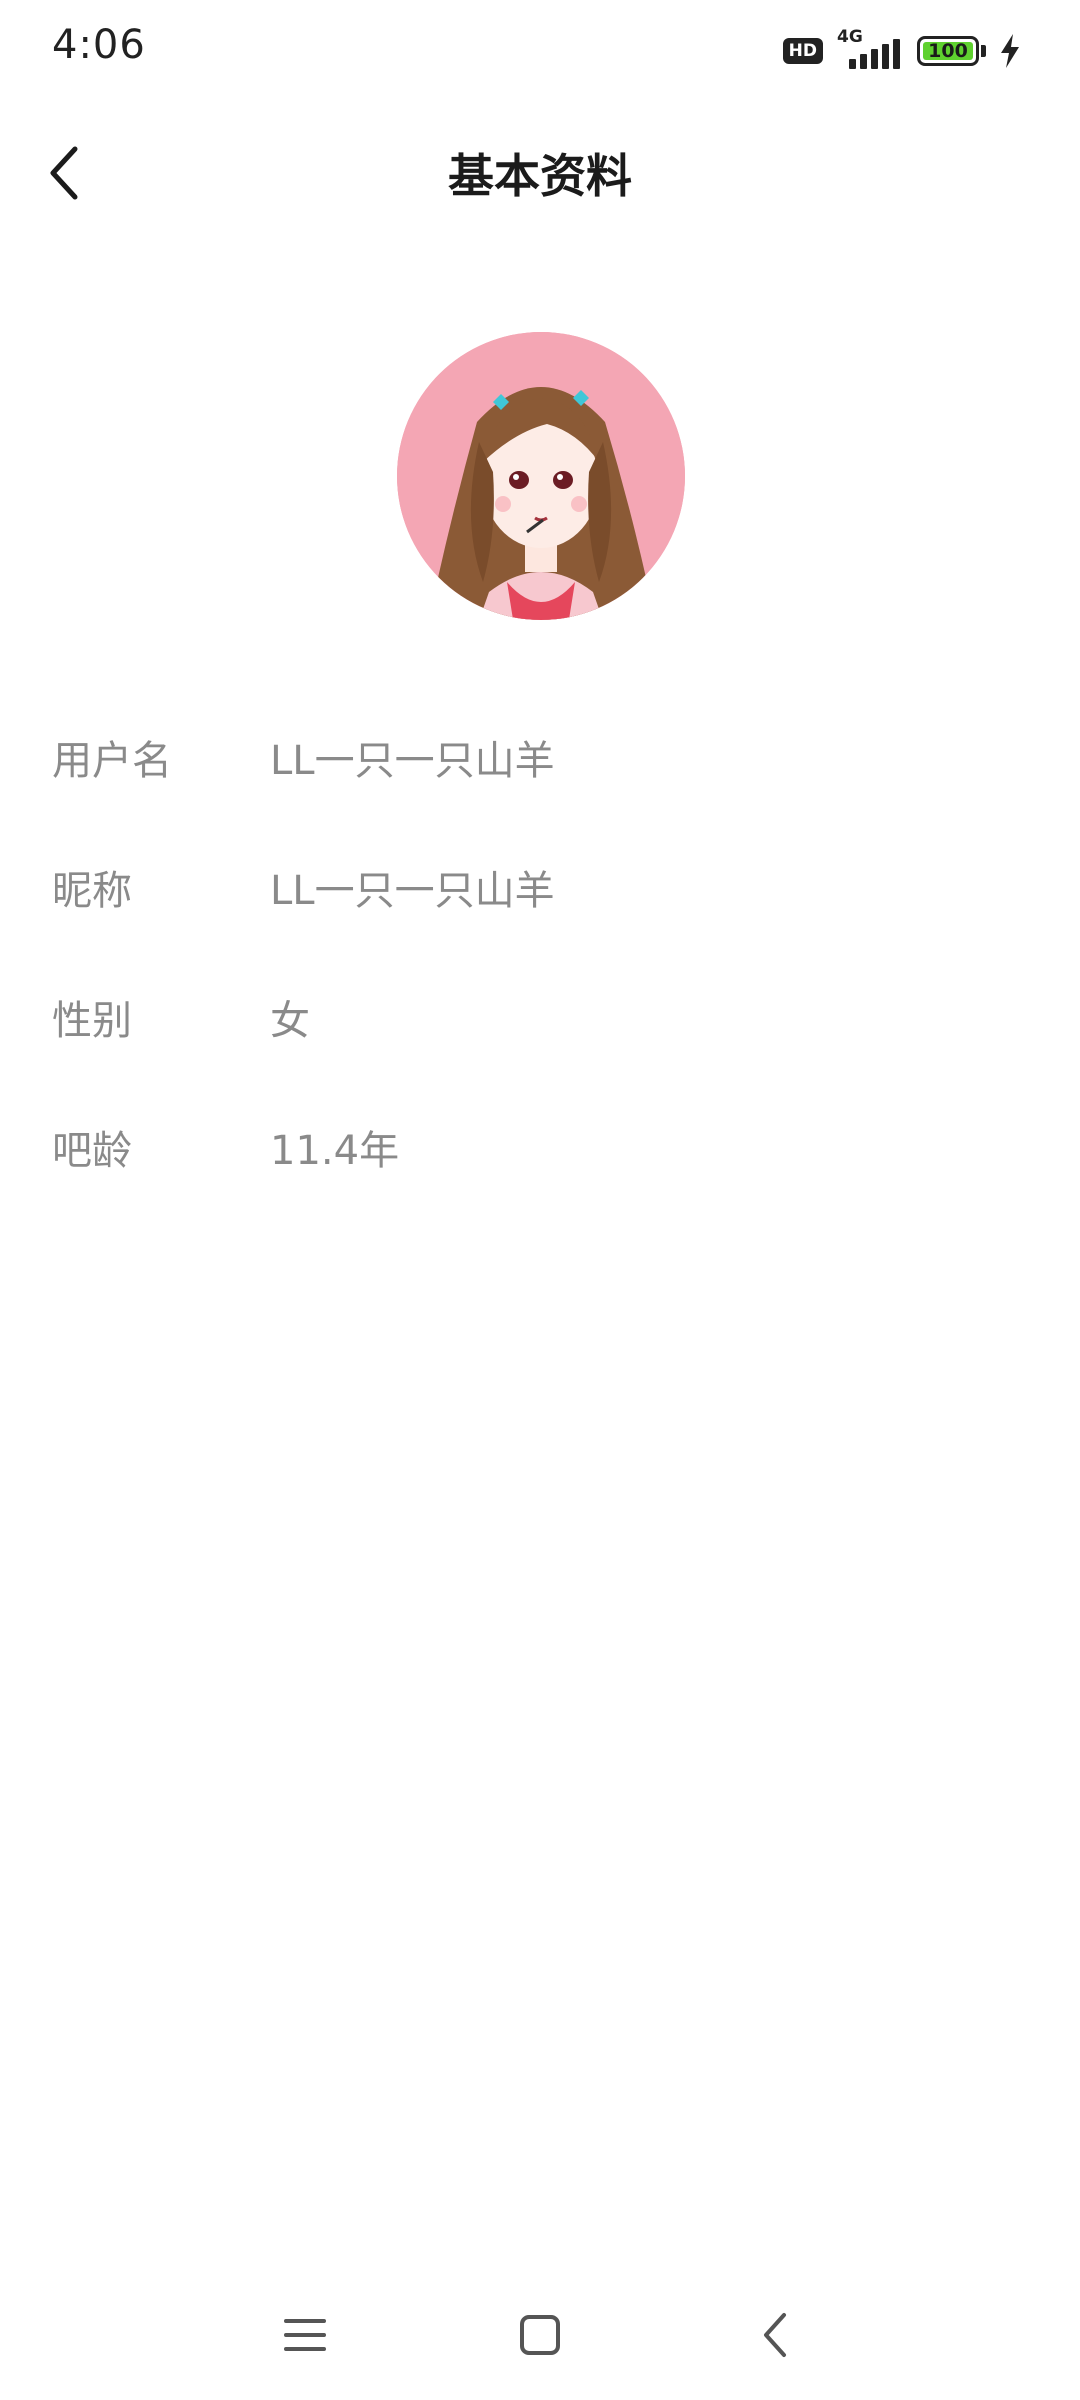  Describe the element at coordinates (1010, 51) in the screenshot. I see `lightning-bolt-icon` at that location.